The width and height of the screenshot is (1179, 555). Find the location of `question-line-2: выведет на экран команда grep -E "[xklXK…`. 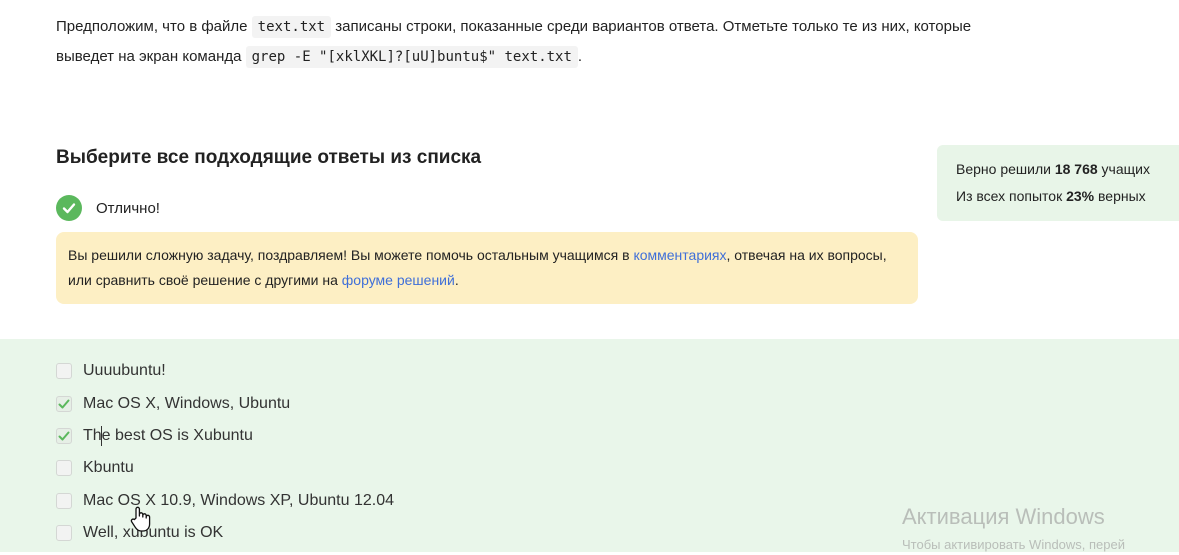

question-line-2: выведет на экран команда grep -E "[xklXK… is located at coordinates (617, 57).